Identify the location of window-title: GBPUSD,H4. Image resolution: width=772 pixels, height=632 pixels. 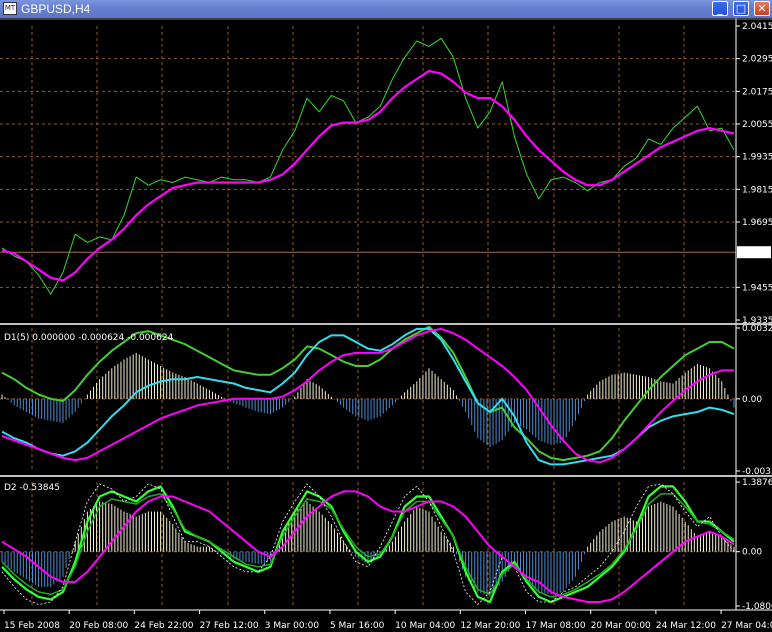
(56, 9).